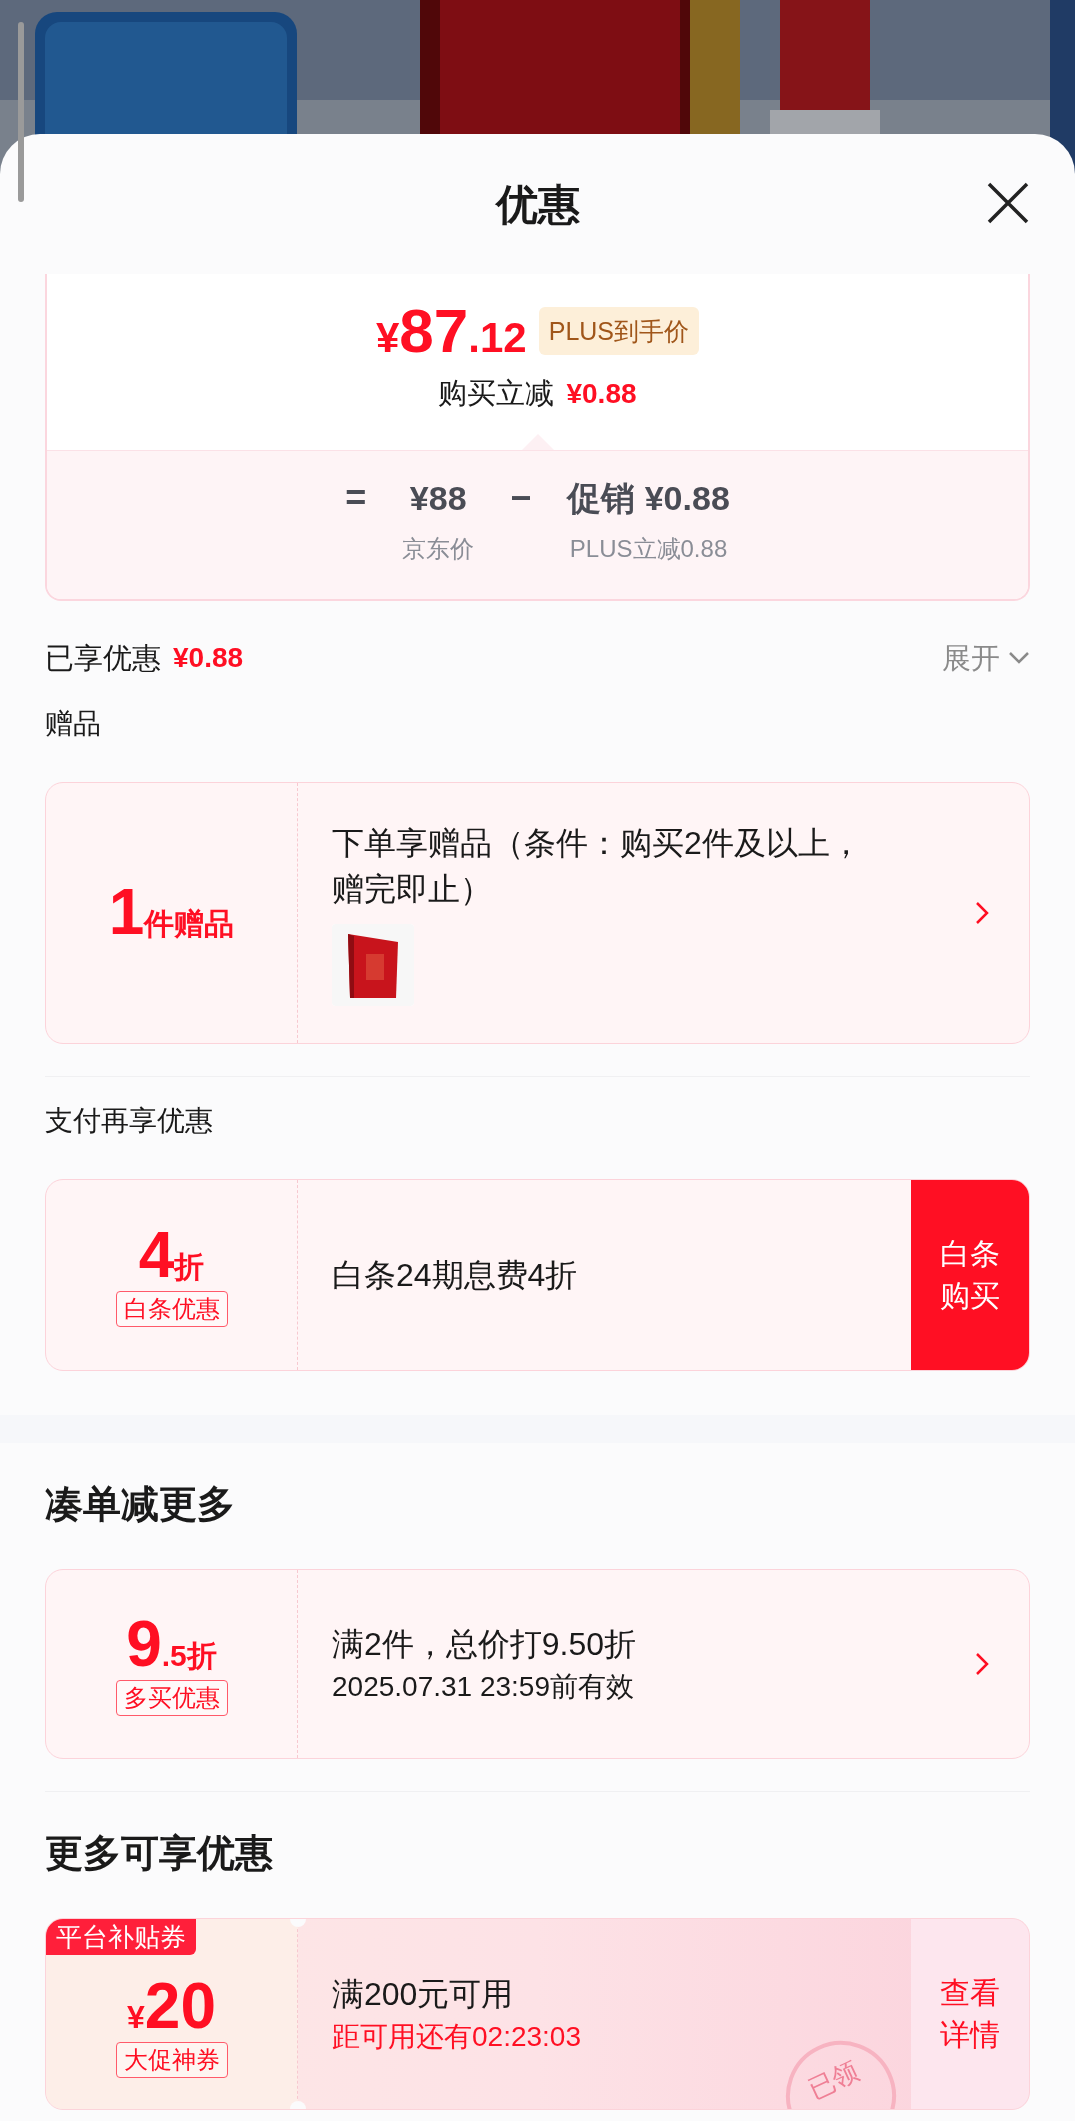  Describe the element at coordinates (537, 204) in the screenshot. I see `sheet-title: 优惠` at that location.